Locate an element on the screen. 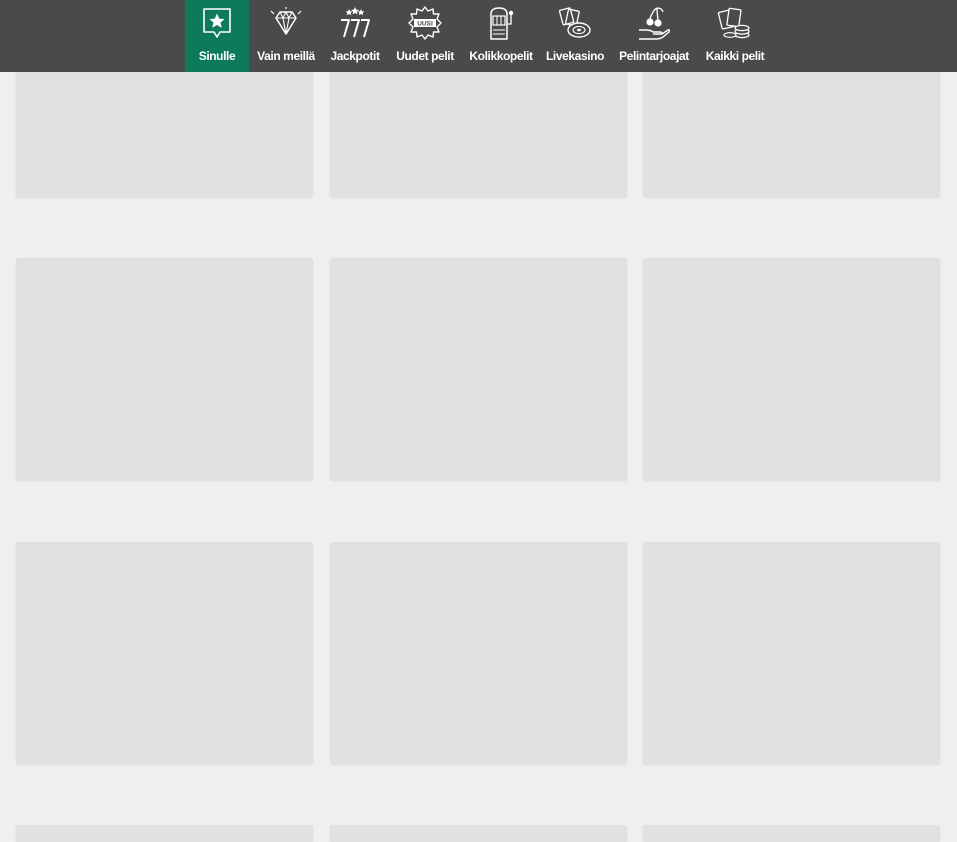  slot-machine-icon is located at coordinates (501, 23).